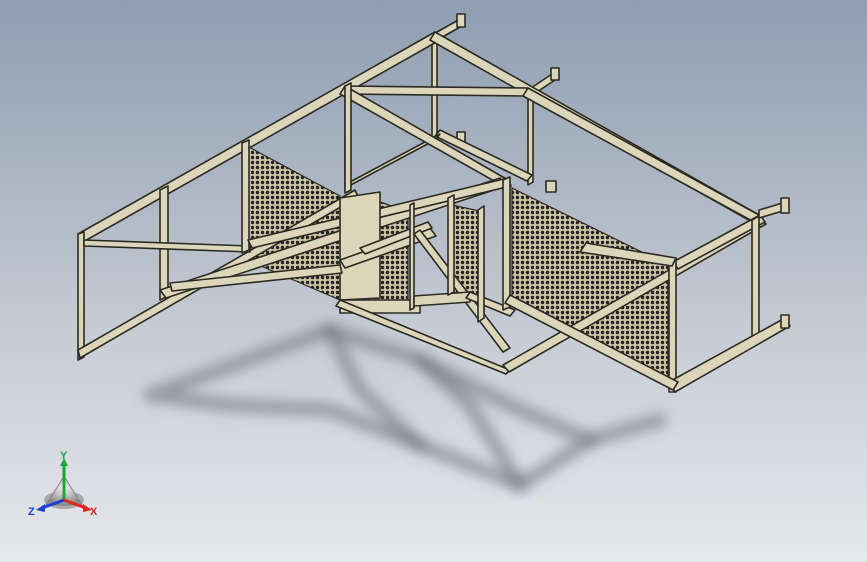 This screenshot has height=562, width=867. Describe the element at coordinates (64, 456) in the screenshot. I see `y-axis-label: Y` at that location.